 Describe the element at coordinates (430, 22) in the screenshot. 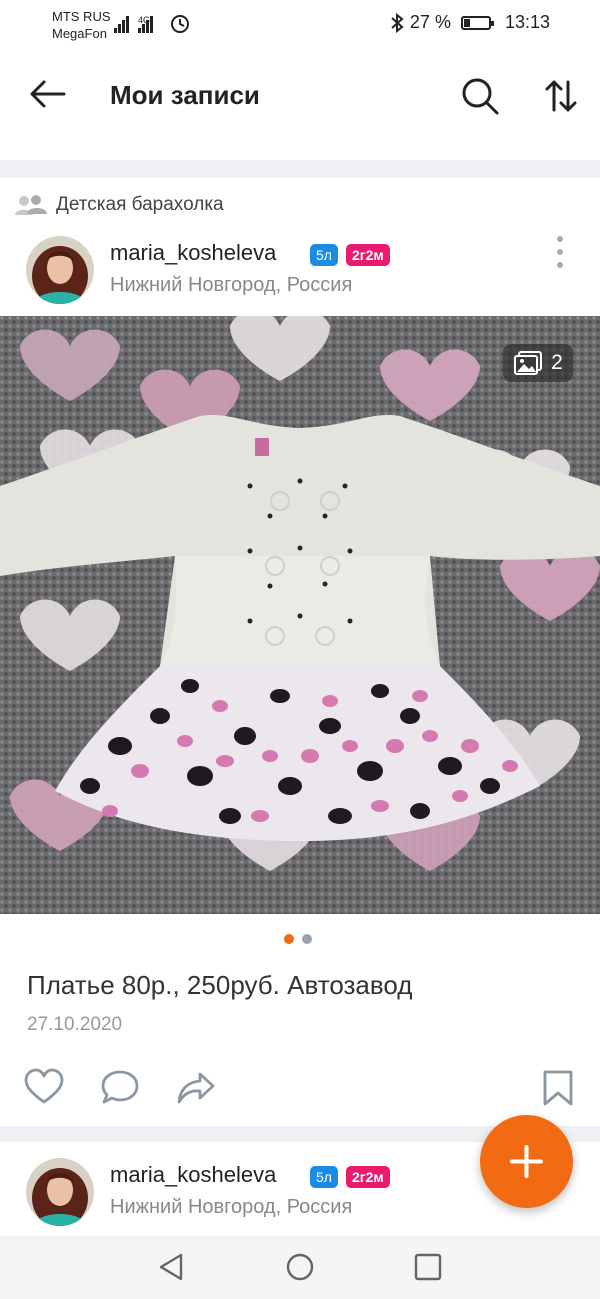

I see `battery-percent: 27 %` at that location.